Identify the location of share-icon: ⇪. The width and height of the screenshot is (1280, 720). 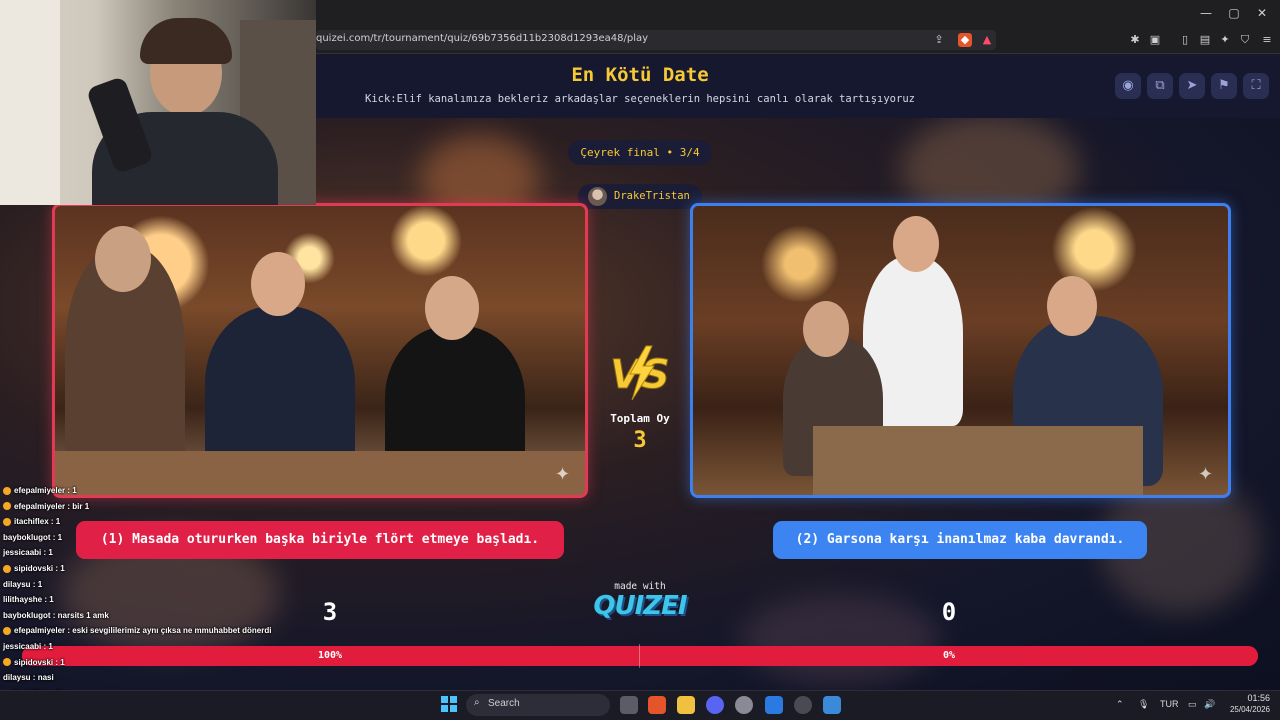
(939, 40).